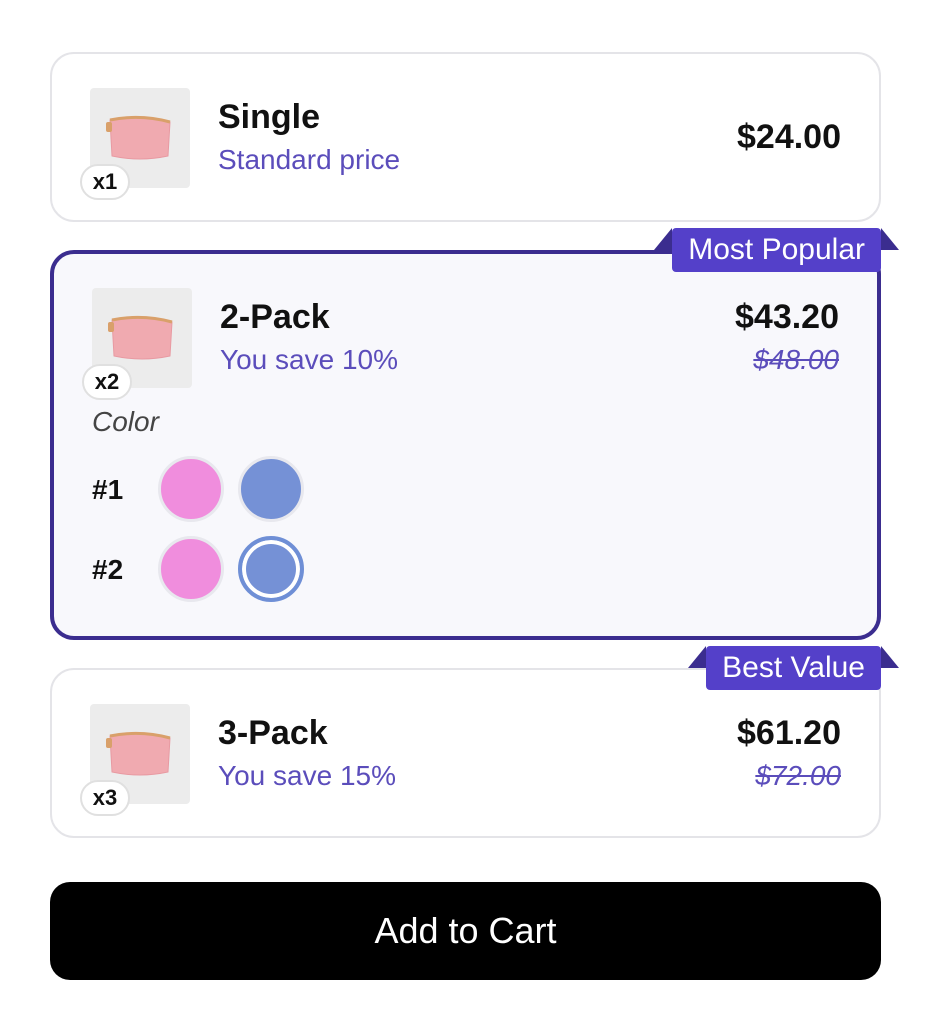 Image resolution: width=931 pixels, height=1024 pixels. What do you see at coordinates (465, 753) in the screenshot?
I see `option-3-pack: x3 3-Pack You save 15% $61.20 $72.00` at bounding box center [465, 753].